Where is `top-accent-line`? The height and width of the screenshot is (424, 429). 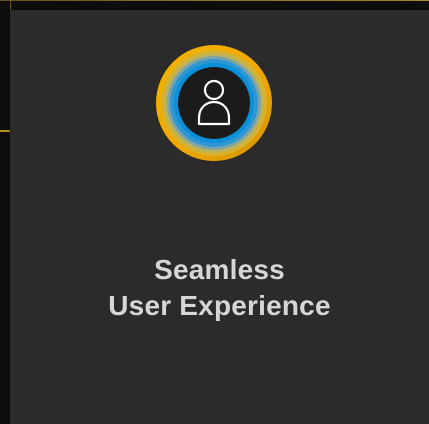 top-accent-line is located at coordinates (214, 0).